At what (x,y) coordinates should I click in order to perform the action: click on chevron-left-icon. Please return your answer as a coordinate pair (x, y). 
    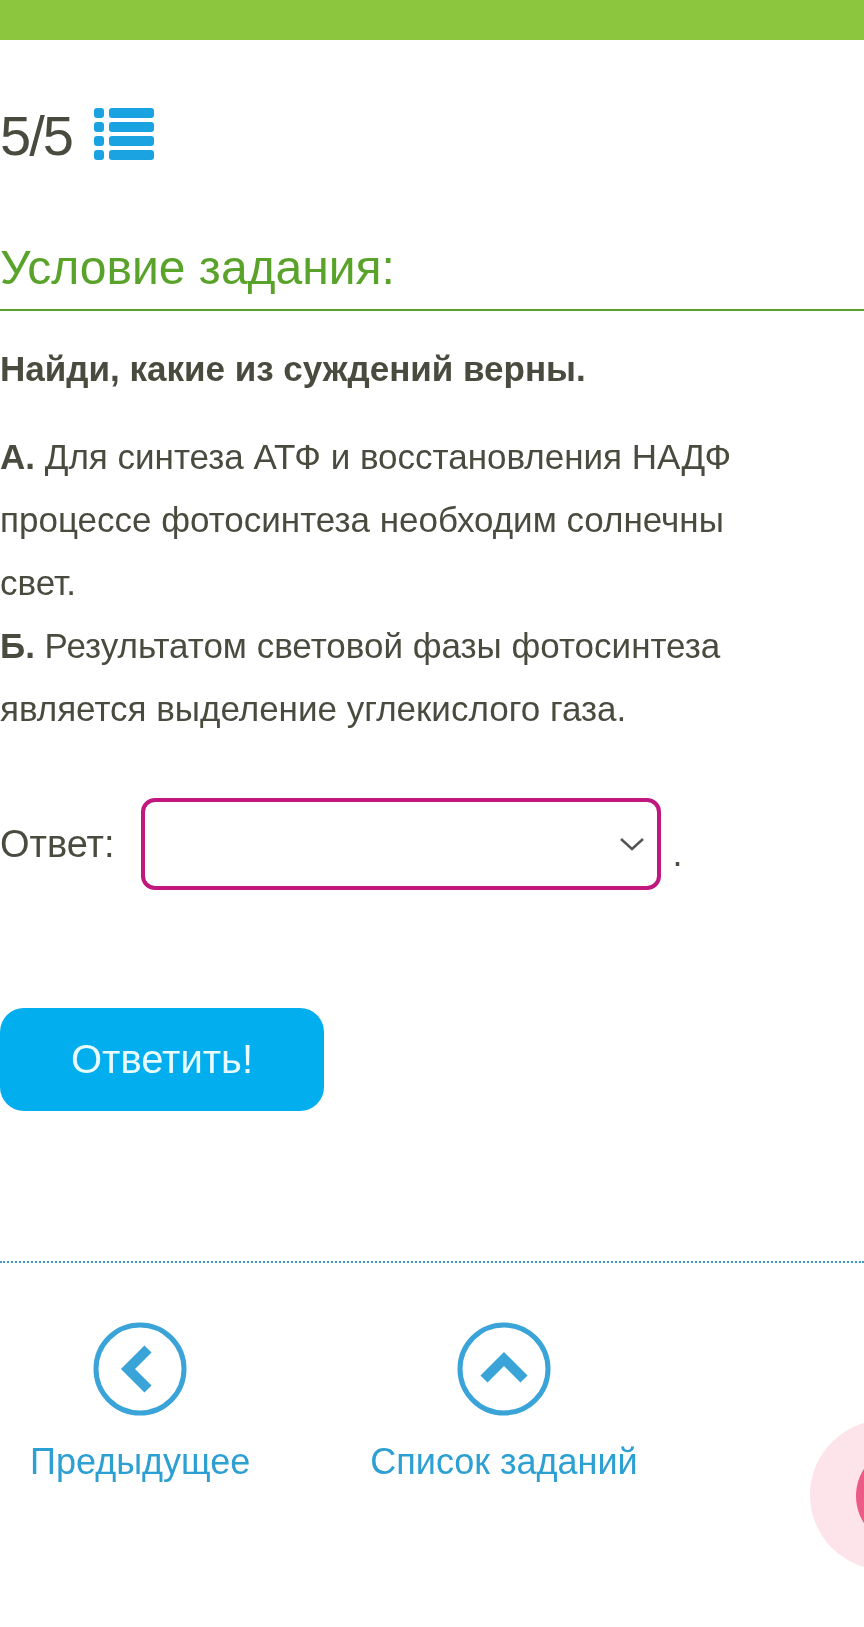
    Looking at the image, I should click on (140, 1369).